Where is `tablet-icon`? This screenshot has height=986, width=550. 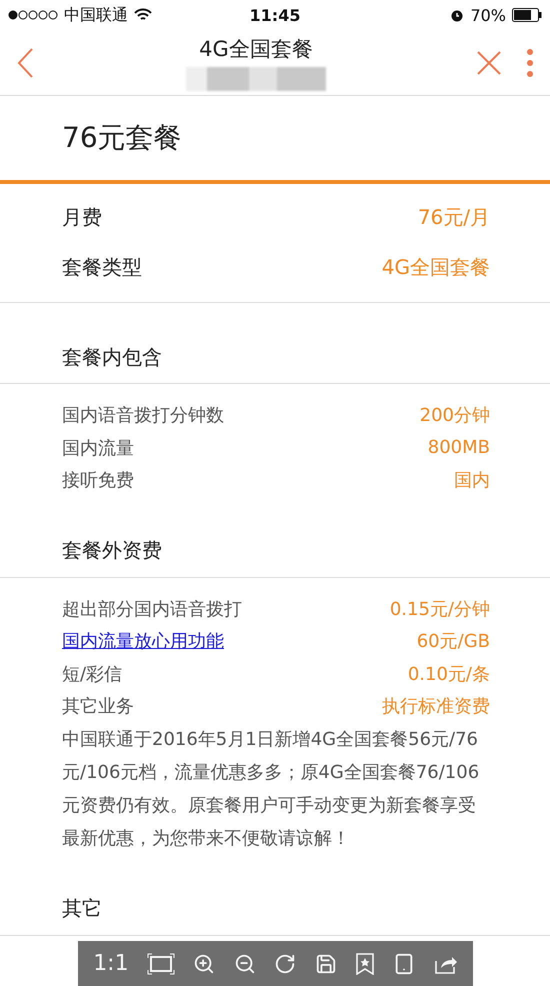
tablet-icon is located at coordinates (404, 963).